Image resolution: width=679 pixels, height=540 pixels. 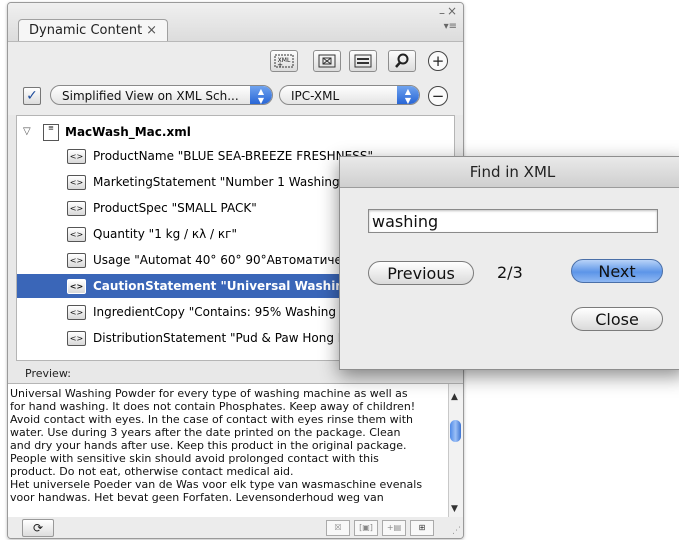 I want to click on scroll-thumb, so click(x=455, y=431).